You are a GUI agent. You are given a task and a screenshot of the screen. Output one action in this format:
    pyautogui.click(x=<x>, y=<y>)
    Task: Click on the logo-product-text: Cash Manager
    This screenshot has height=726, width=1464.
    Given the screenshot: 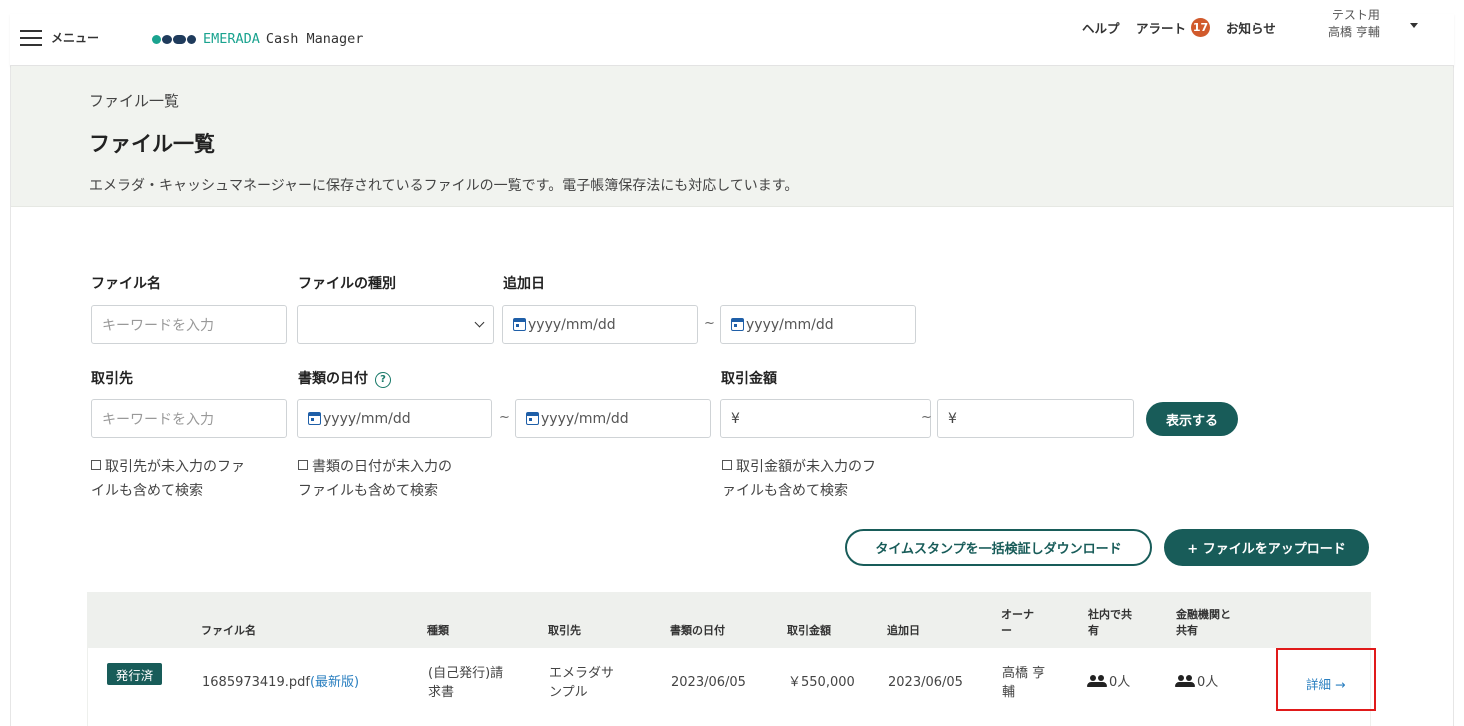 What is the action you would take?
    pyautogui.click(x=314, y=39)
    